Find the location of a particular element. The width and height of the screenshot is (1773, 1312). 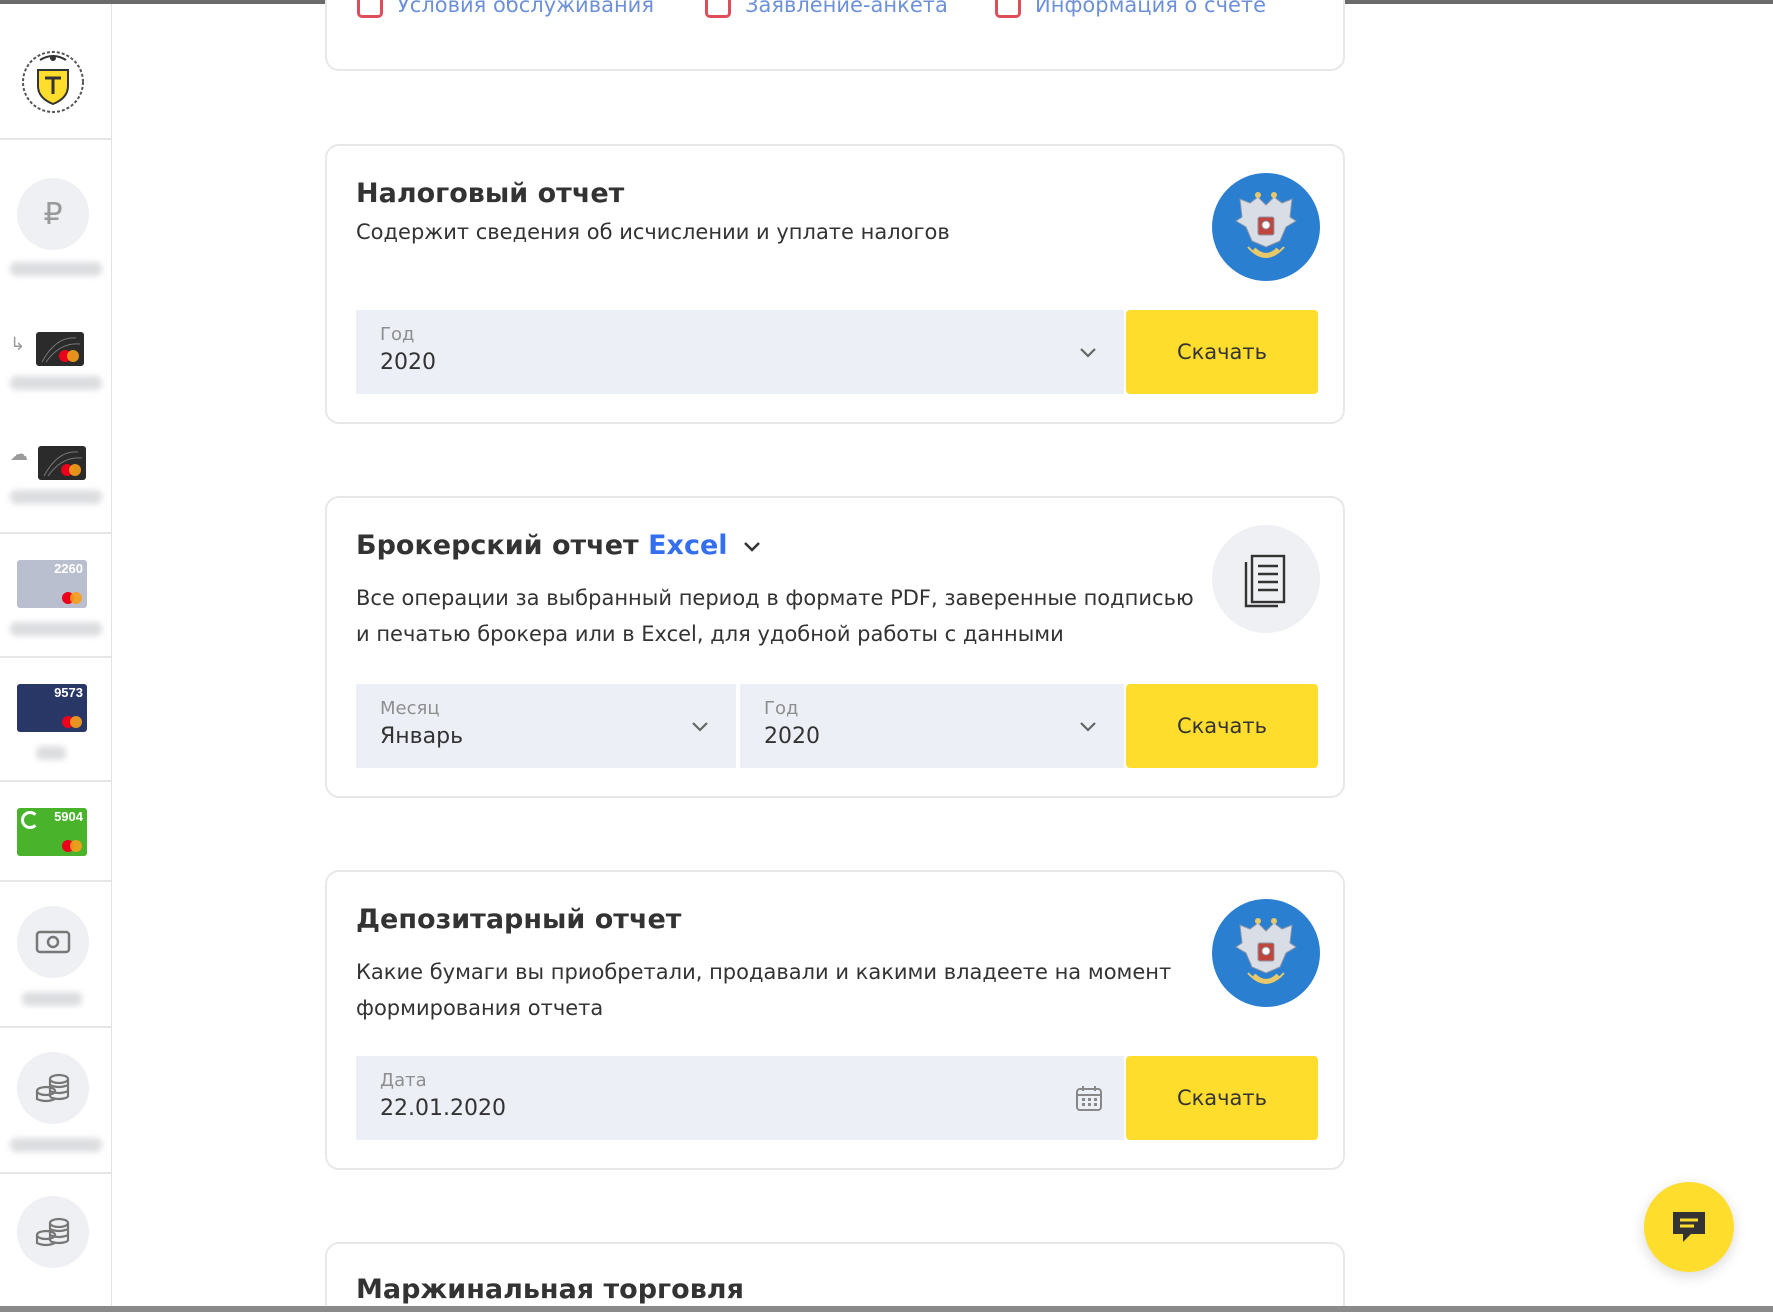

sidebar: ₽ ↳ ☁ 2260 9573 5904 is located at coordinates (56, 655).